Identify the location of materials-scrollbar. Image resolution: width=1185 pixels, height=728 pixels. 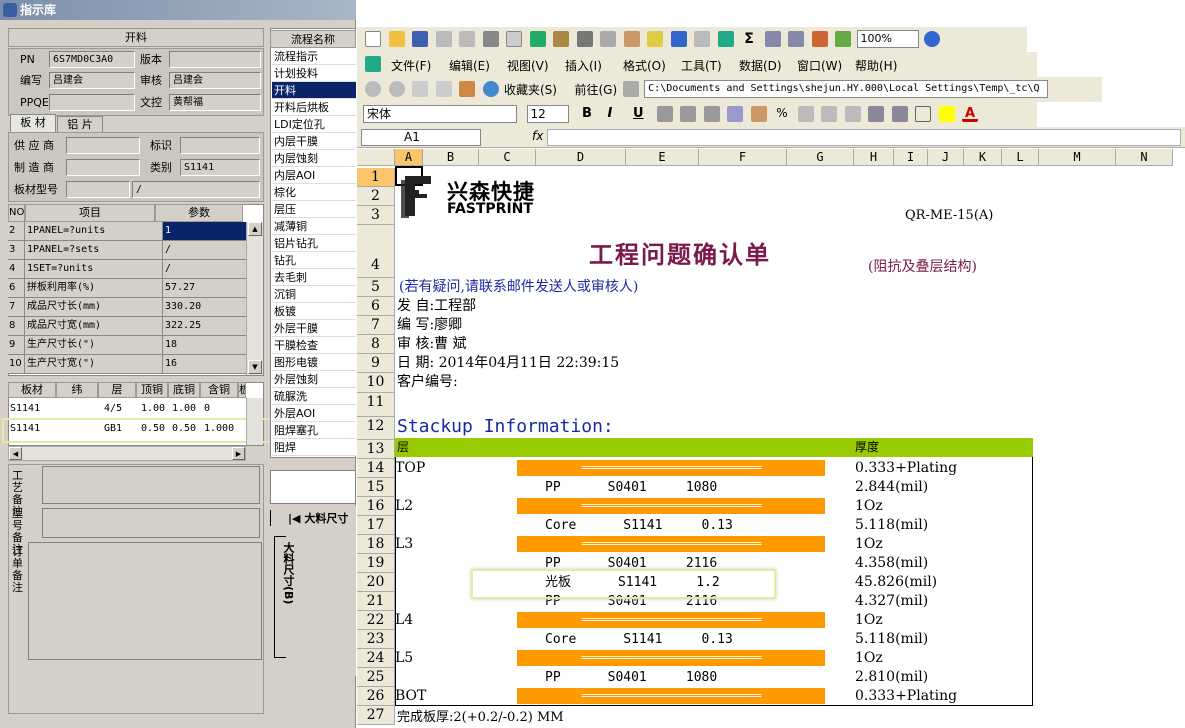
(254, 421).